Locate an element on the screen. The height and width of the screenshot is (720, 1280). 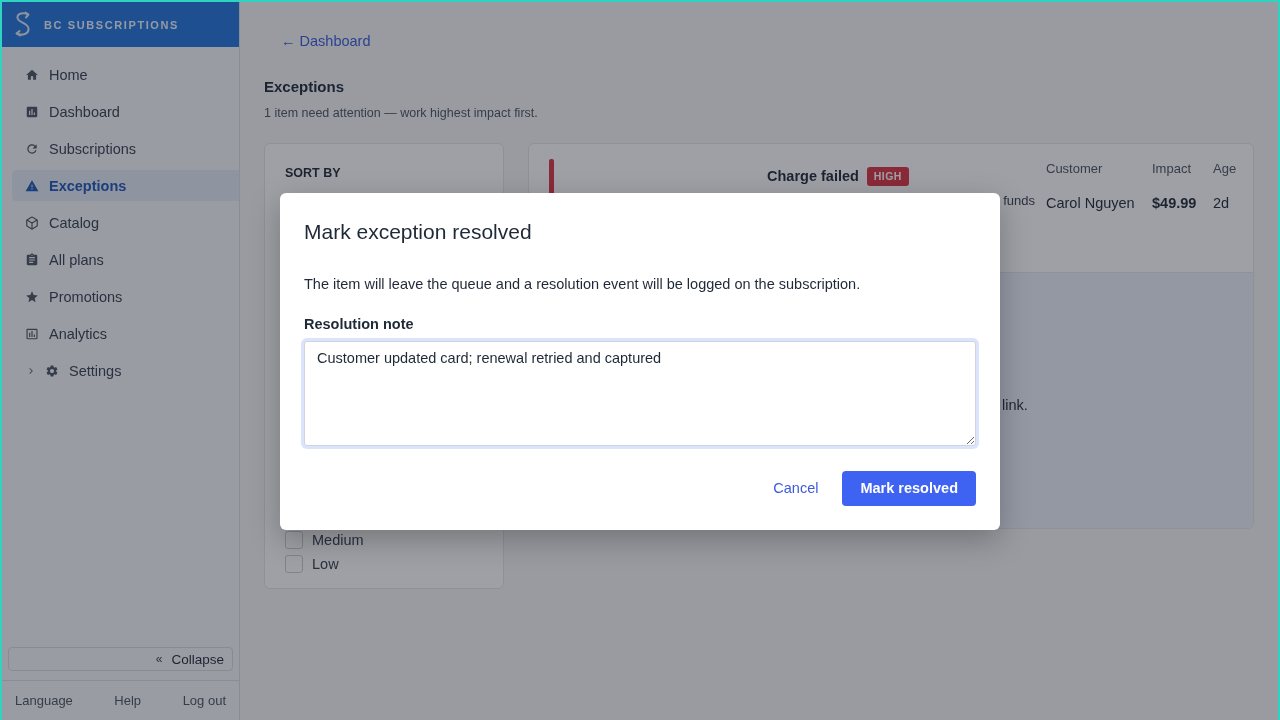
brand-name: BC SUBSCRIPTIONS is located at coordinates (111, 24).